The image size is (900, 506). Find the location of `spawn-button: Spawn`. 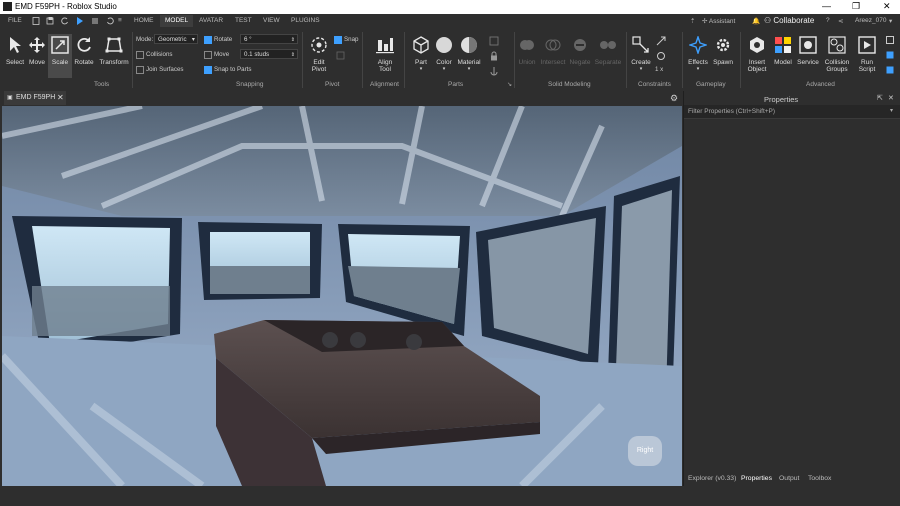

spawn-button: Spawn is located at coordinates (723, 51).